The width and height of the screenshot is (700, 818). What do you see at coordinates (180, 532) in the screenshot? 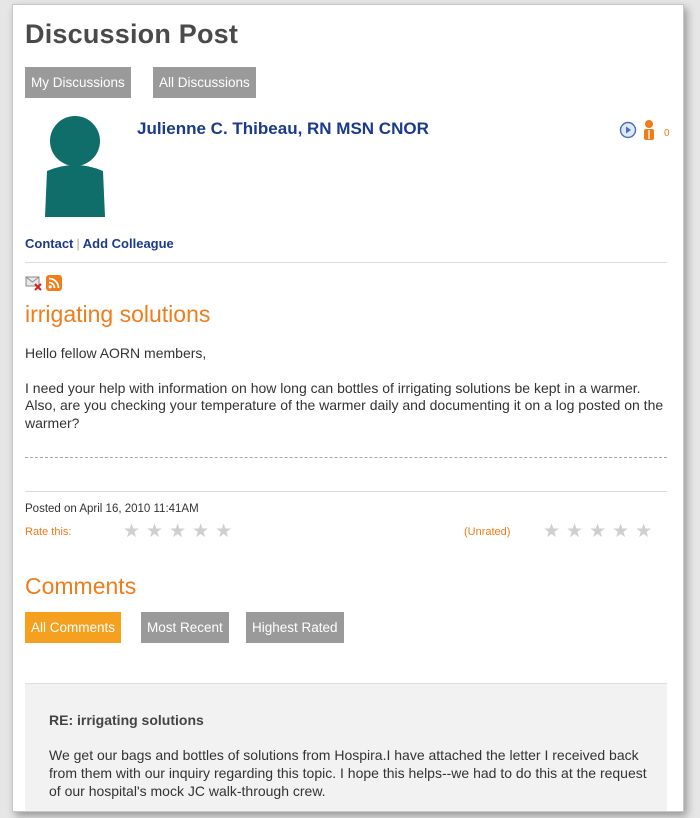
I see `rate-this-stars: ★★★★★` at bounding box center [180, 532].